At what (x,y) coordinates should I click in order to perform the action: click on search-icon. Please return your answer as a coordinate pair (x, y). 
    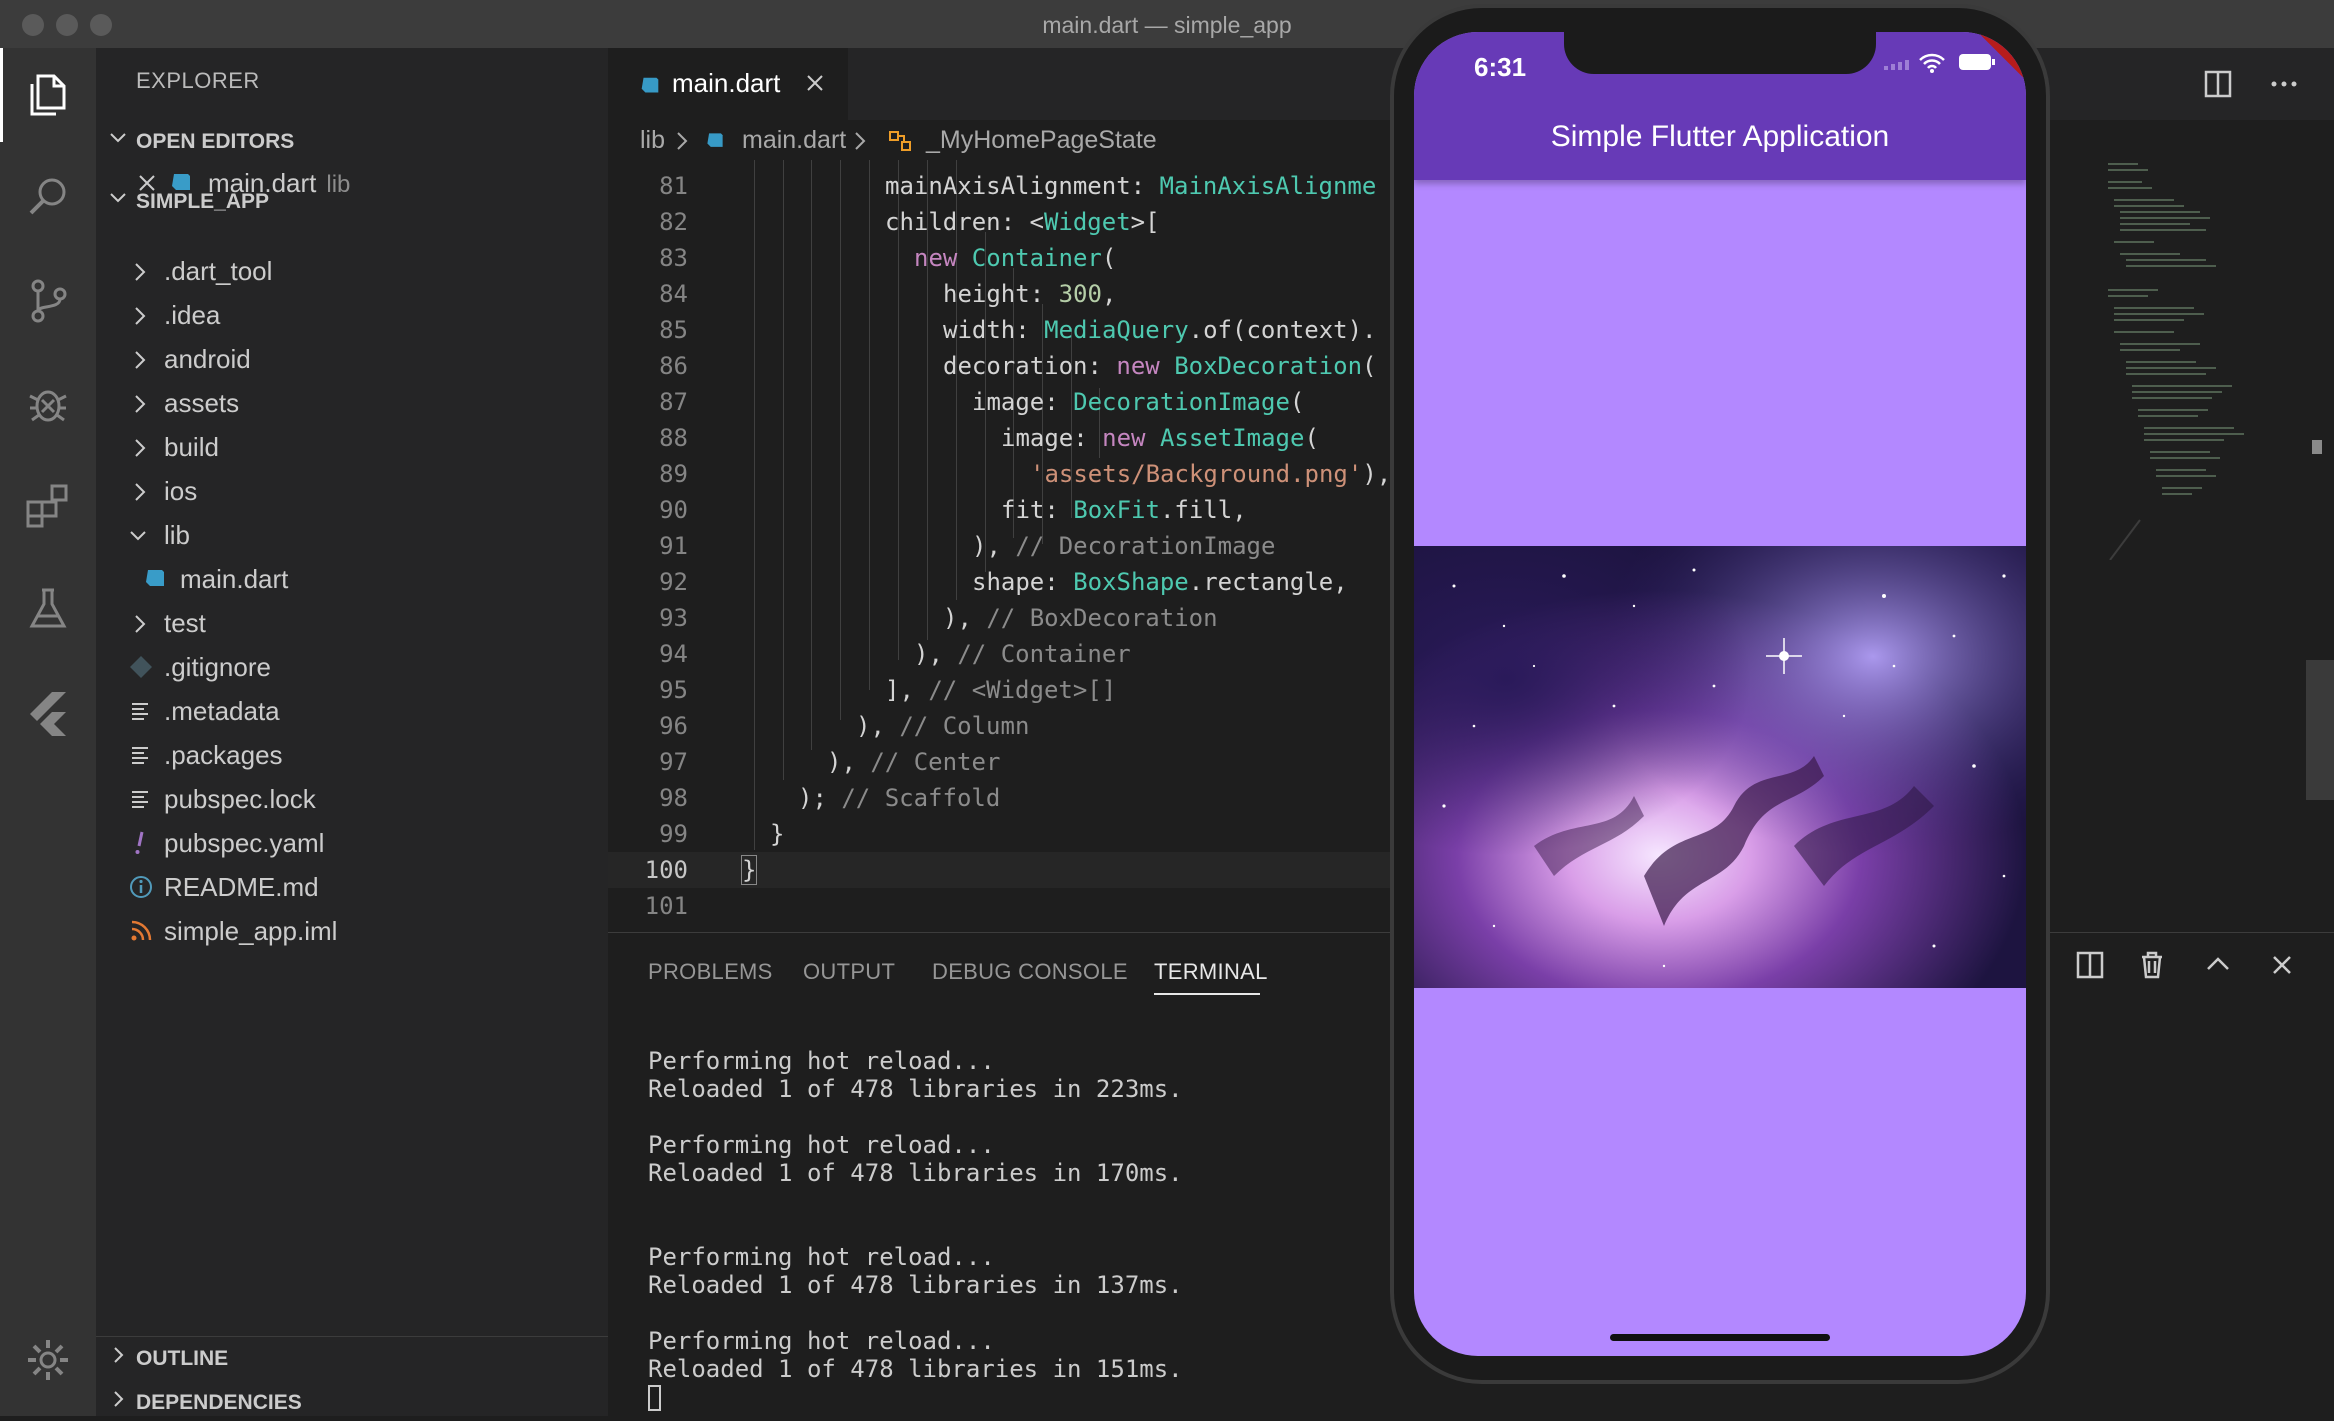
    Looking at the image, I should click on (48, 196).